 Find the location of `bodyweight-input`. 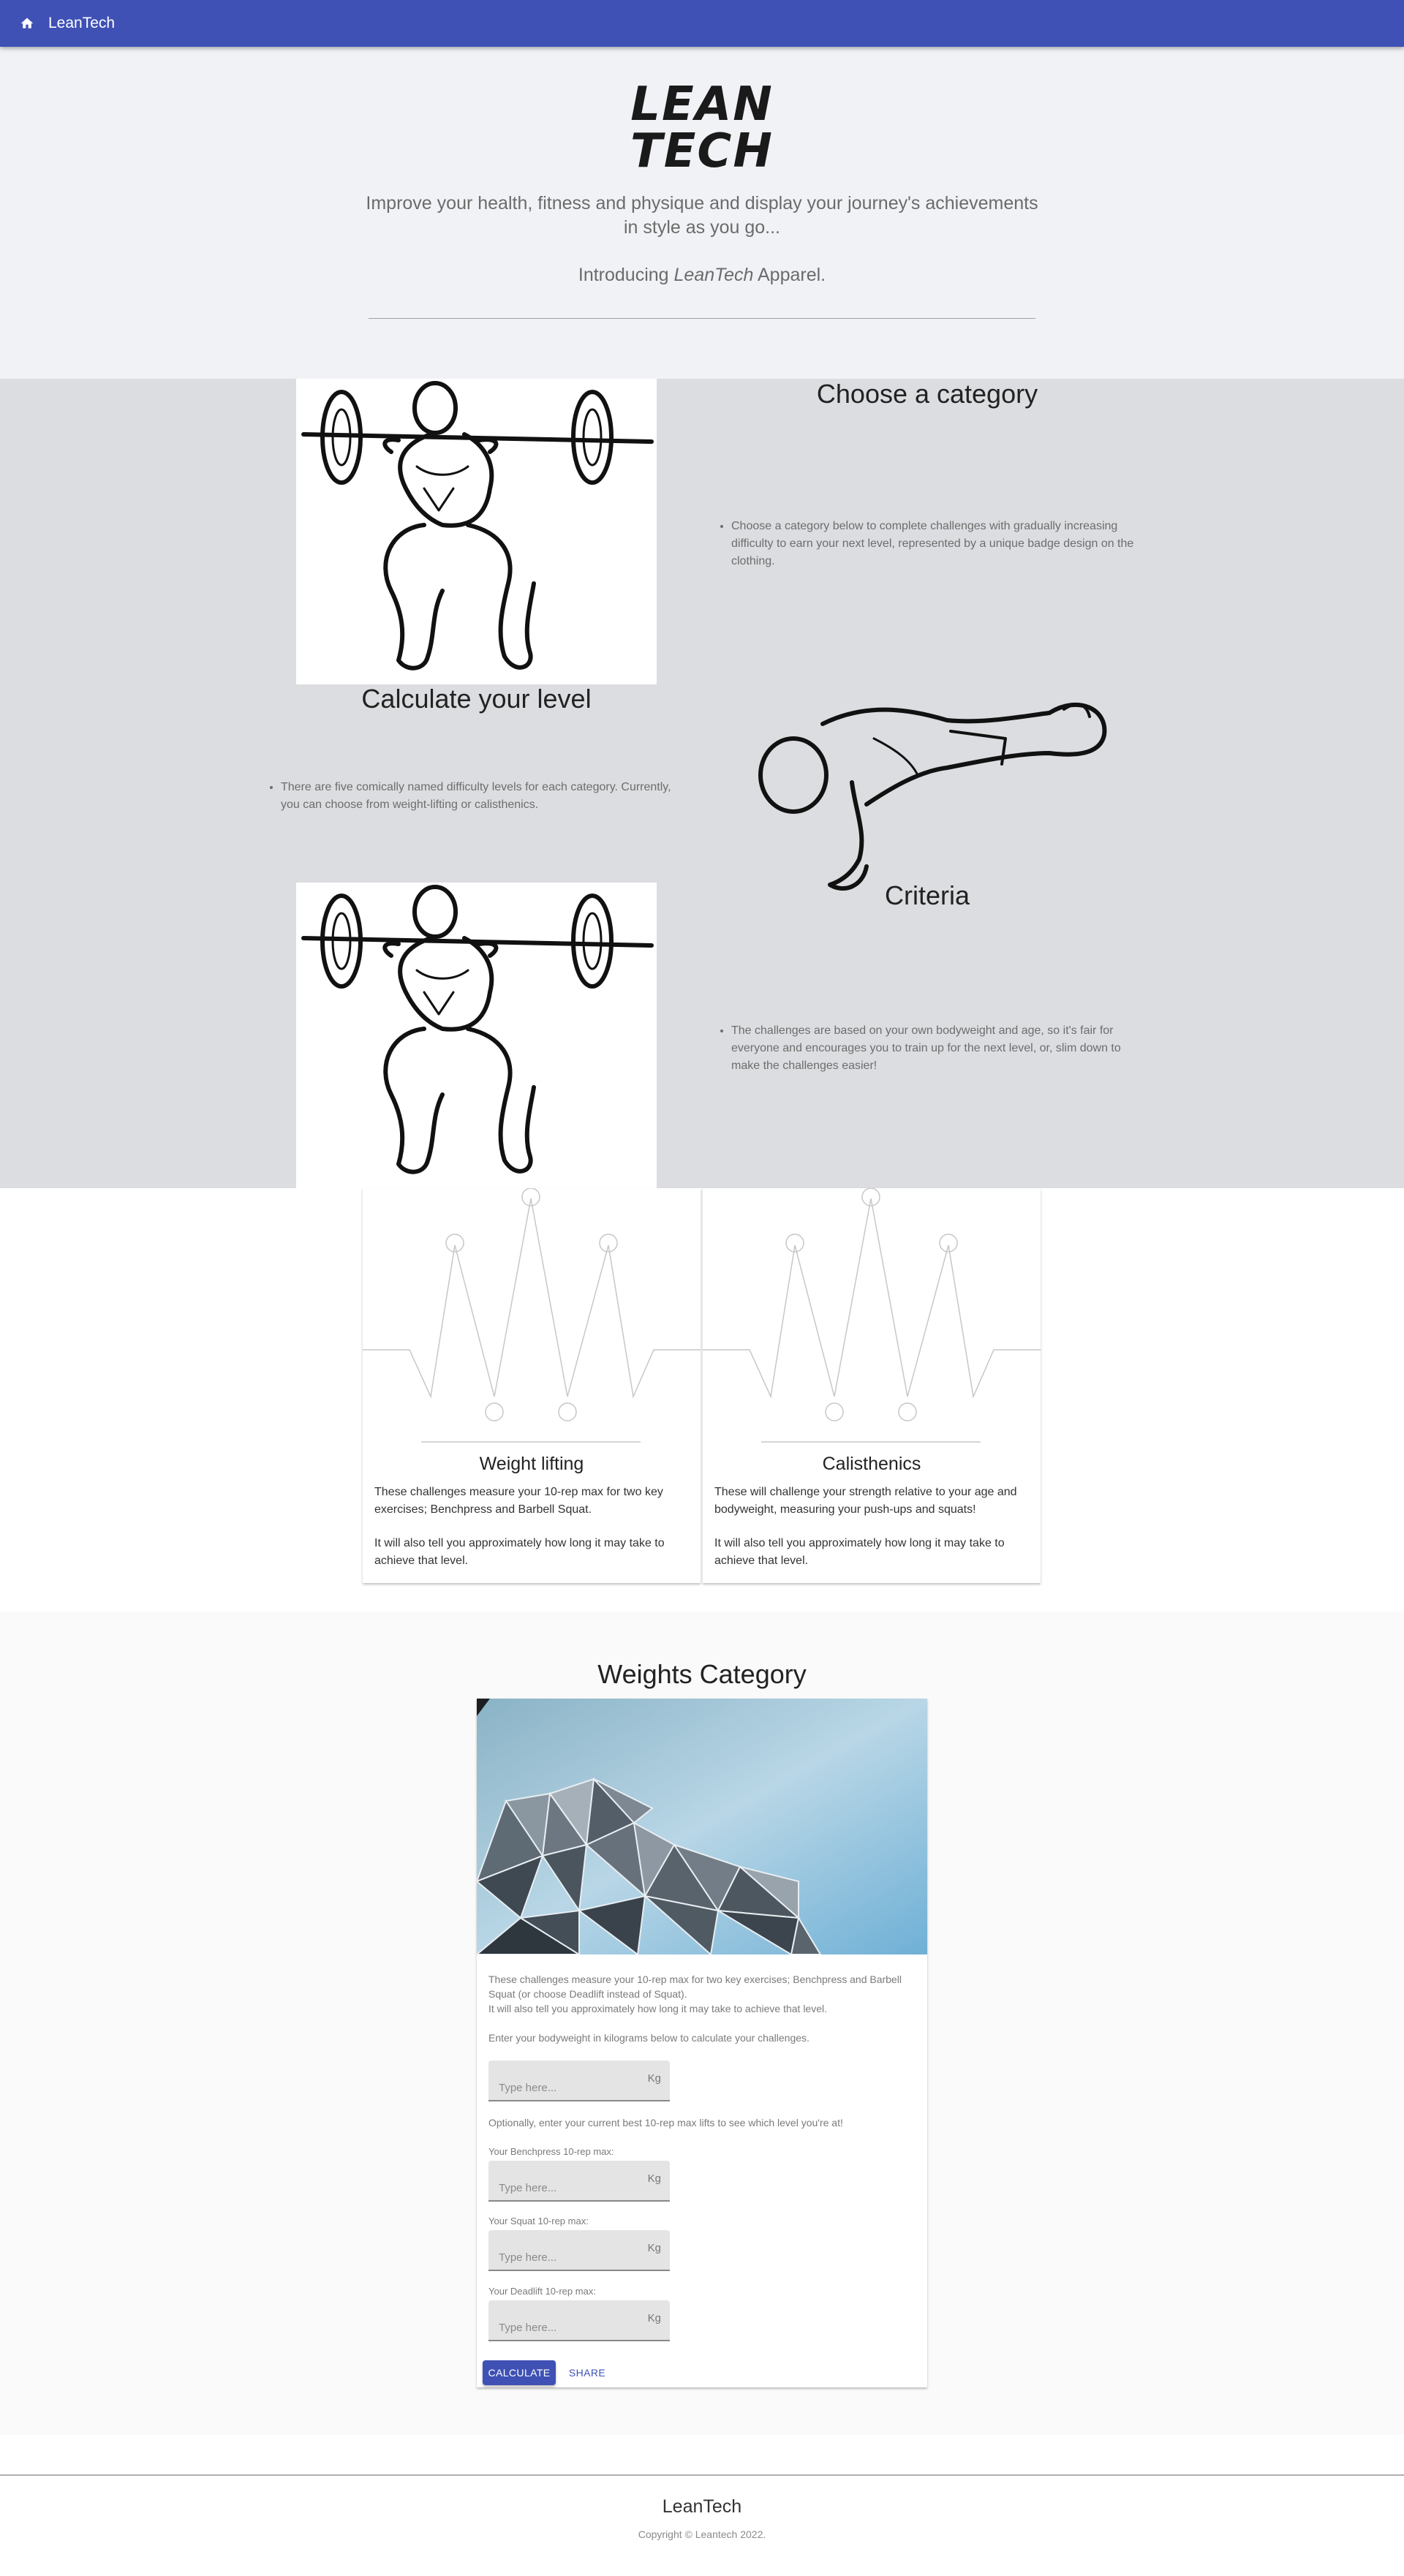

bodyweight-input is located at coordinates (579, 2080).